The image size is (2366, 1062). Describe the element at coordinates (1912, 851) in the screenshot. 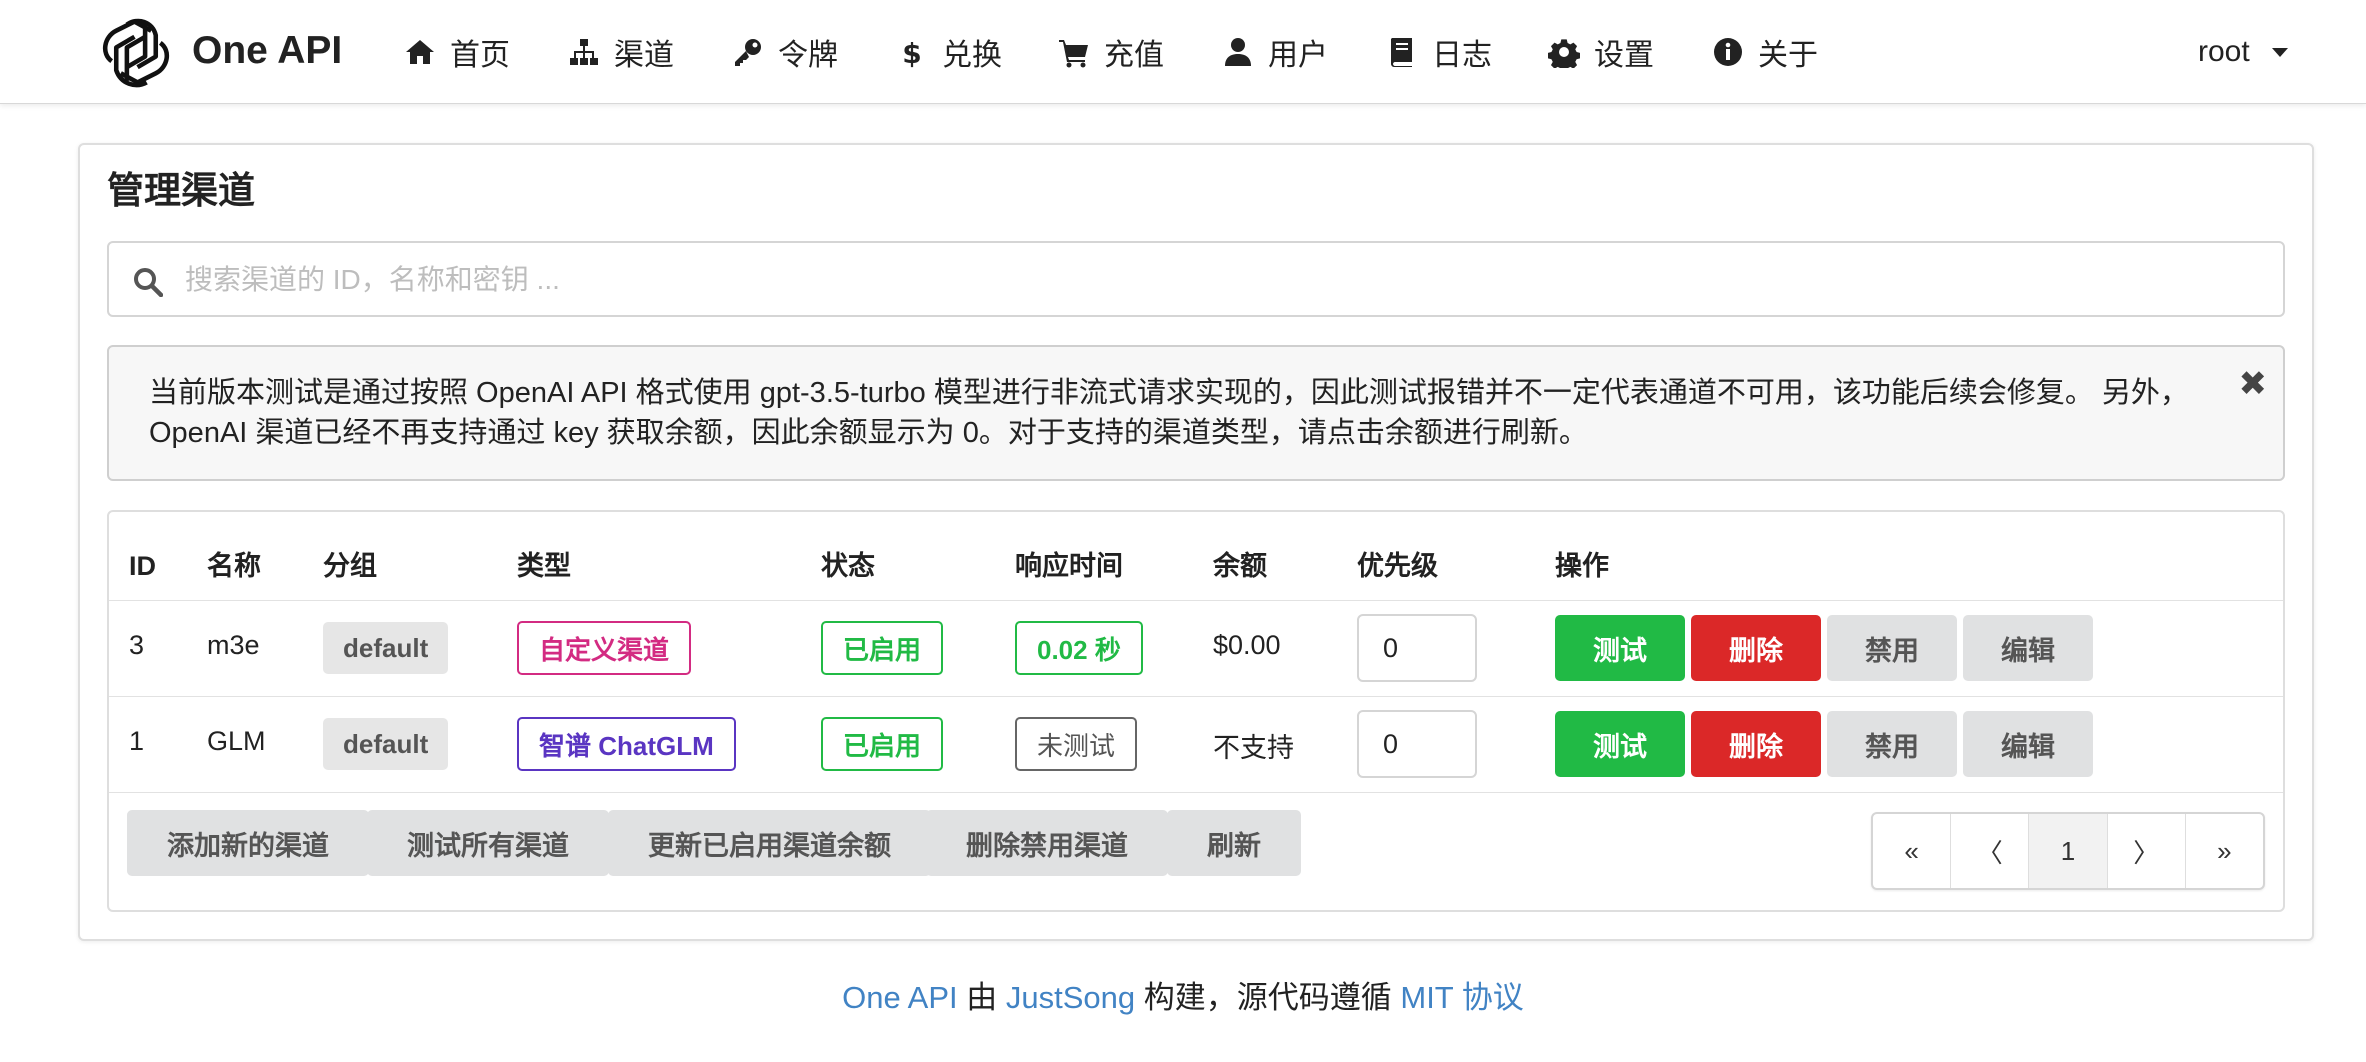

I see `first-page-button: «` at that location.